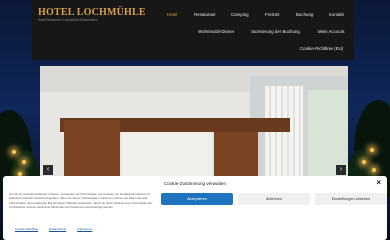 The image size is (390, 240). Describe the element at coordinates (92, 12) in the screenshot. I see `site-logo: HOTEL LOCHMÜHLE` at that location.